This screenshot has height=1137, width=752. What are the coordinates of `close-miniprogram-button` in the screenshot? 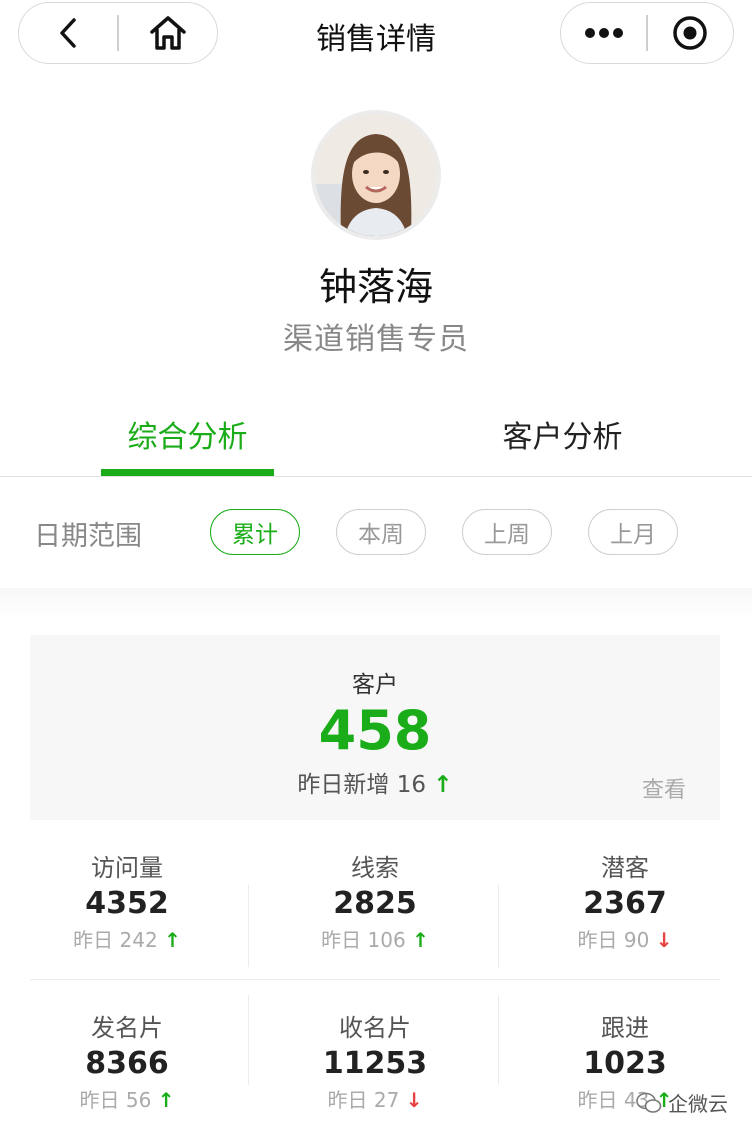 It's located at (690, 33).